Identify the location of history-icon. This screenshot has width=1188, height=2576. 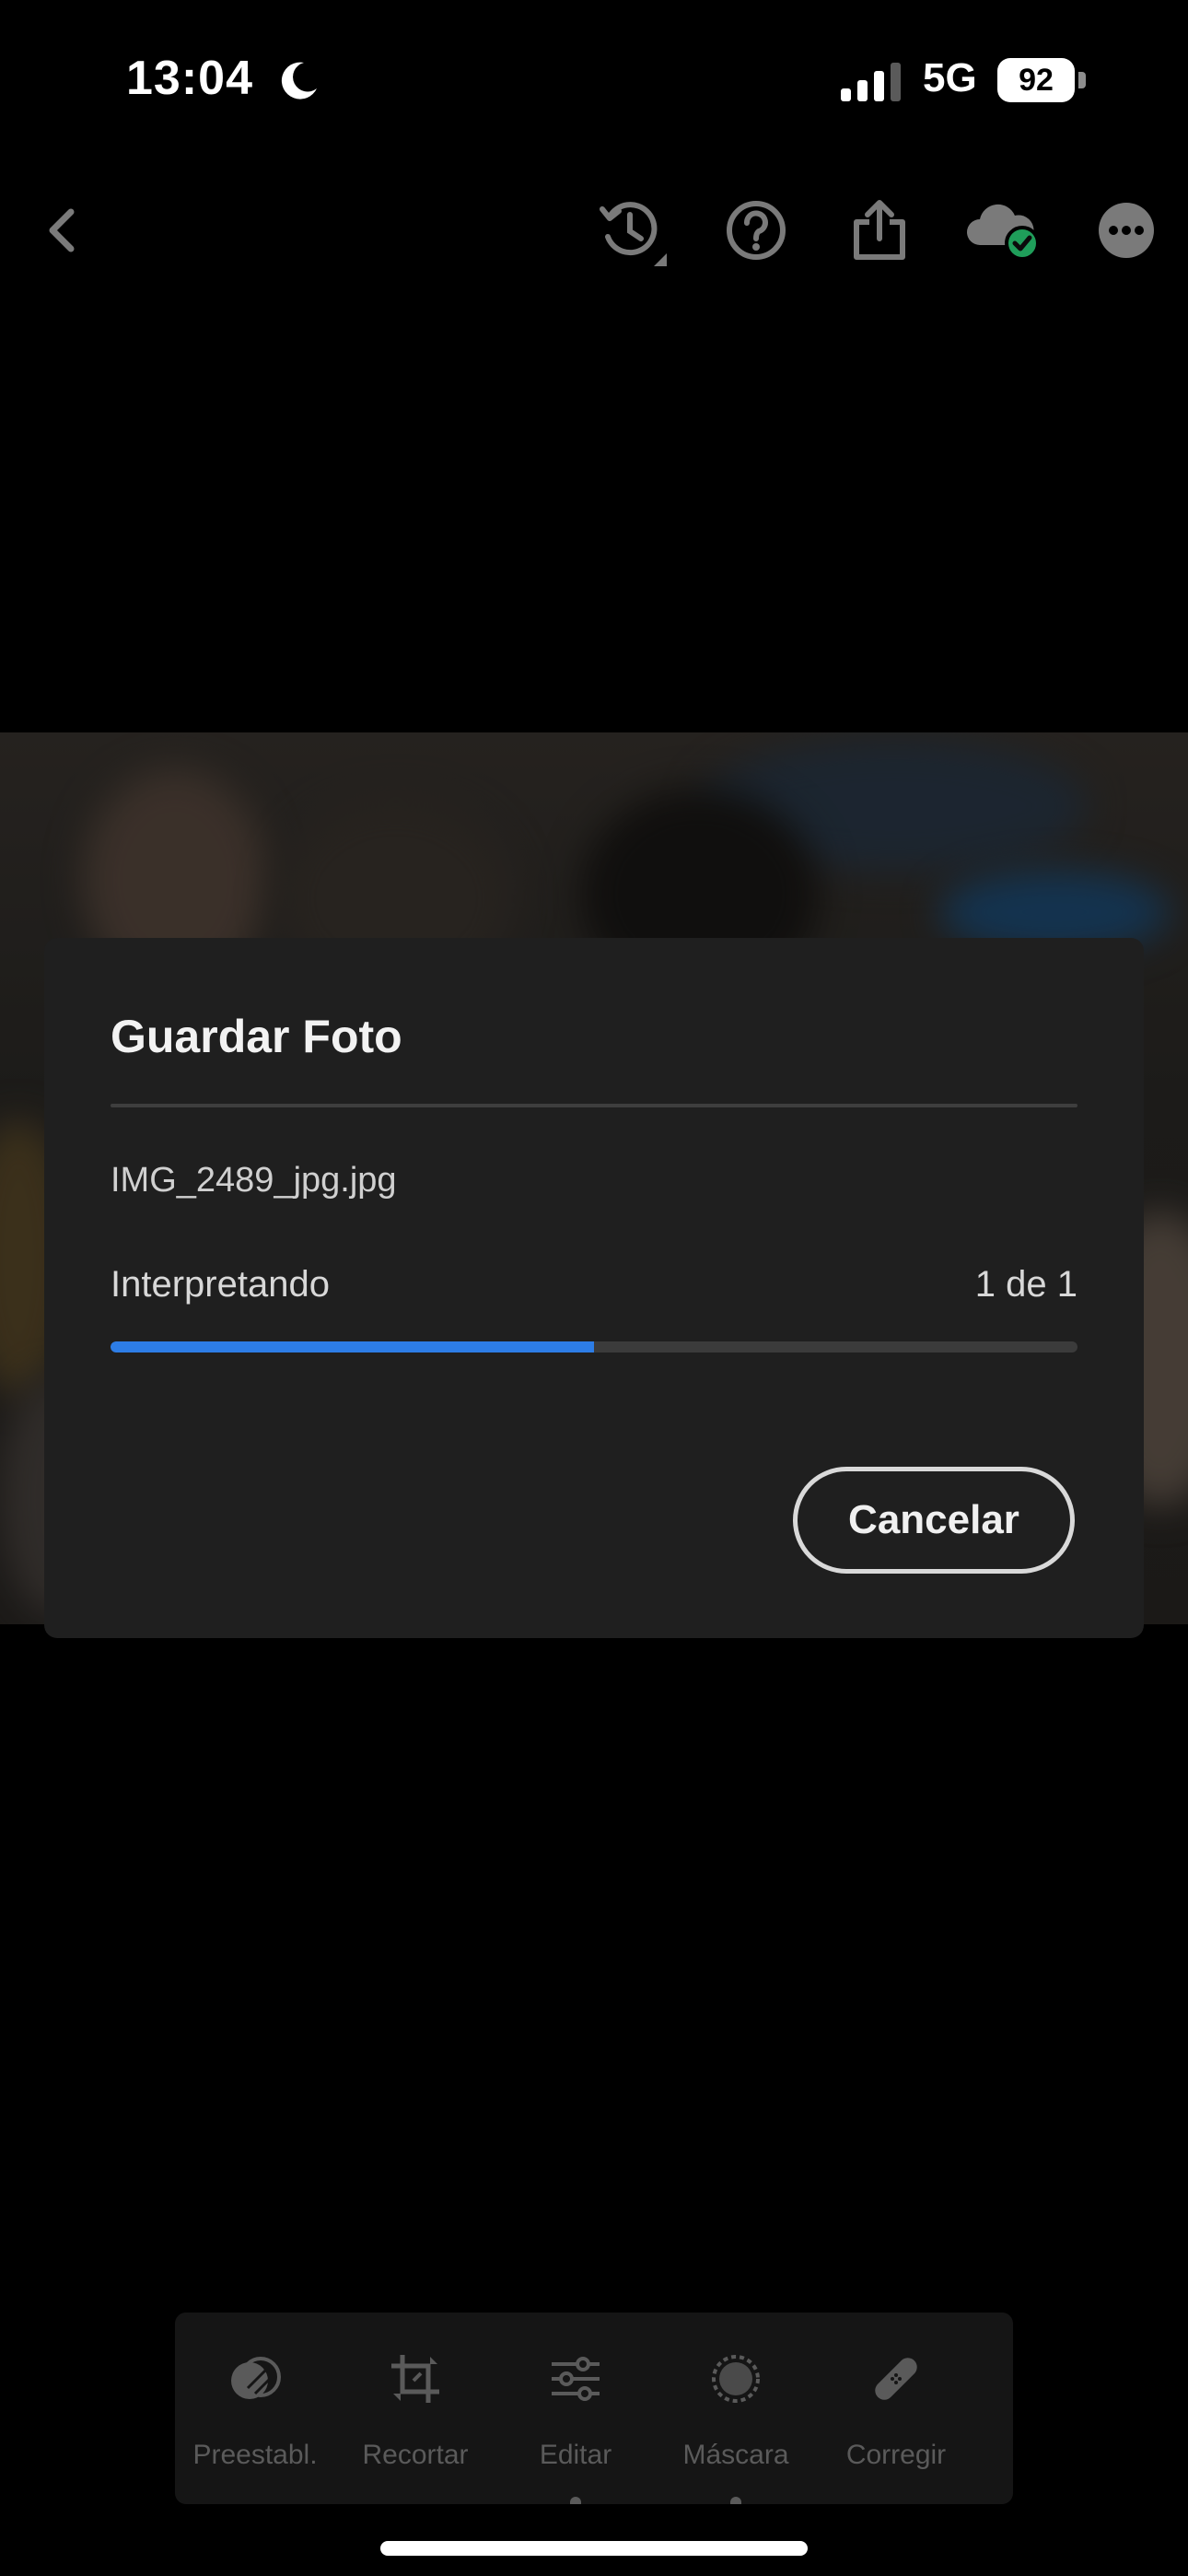
(633, 234).